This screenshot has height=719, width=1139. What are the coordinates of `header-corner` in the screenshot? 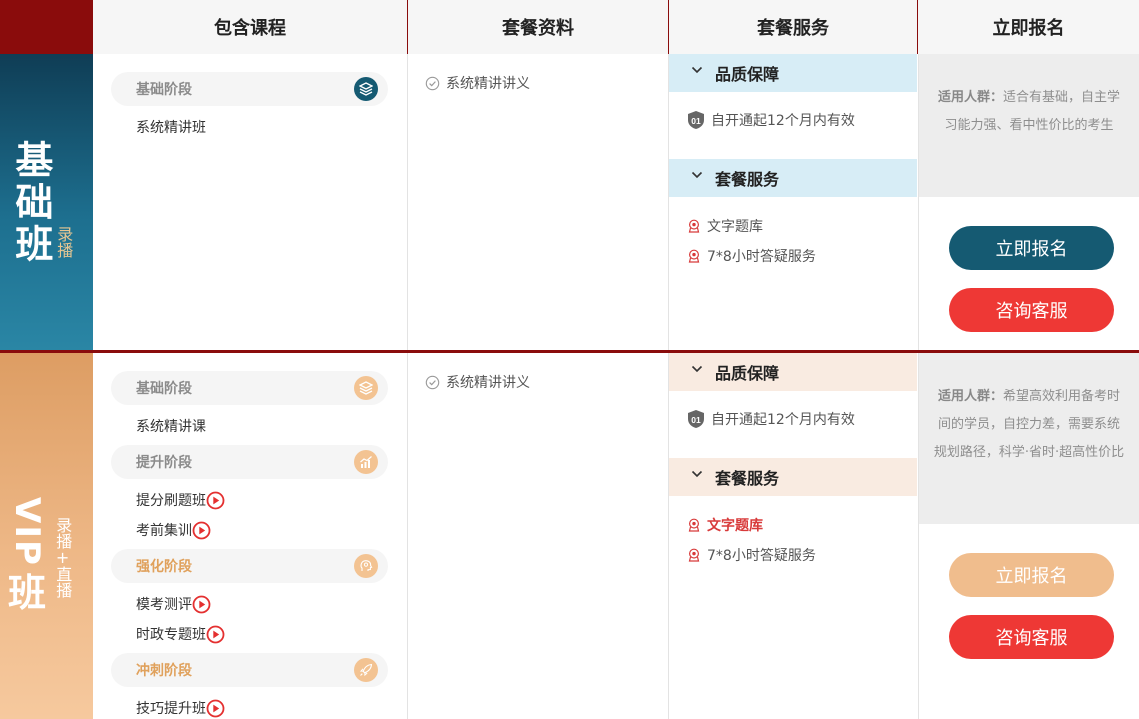 It's located at (46, 27).